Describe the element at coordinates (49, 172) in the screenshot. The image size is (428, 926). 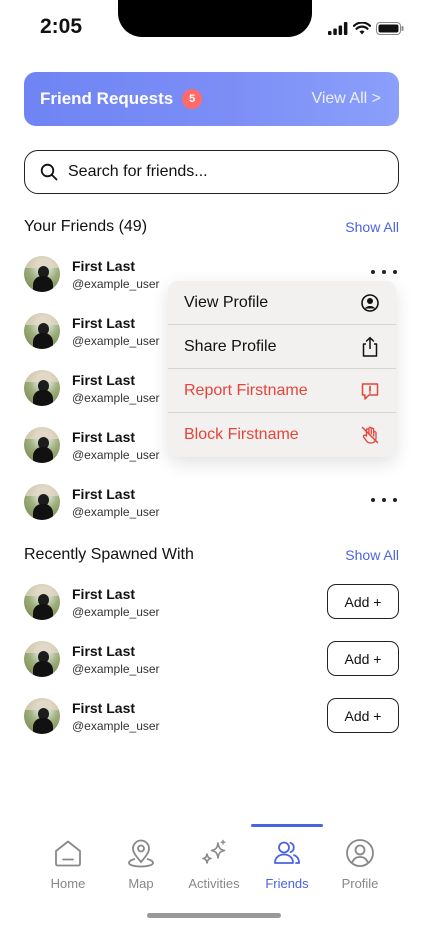
I see `search-icon` at that location.